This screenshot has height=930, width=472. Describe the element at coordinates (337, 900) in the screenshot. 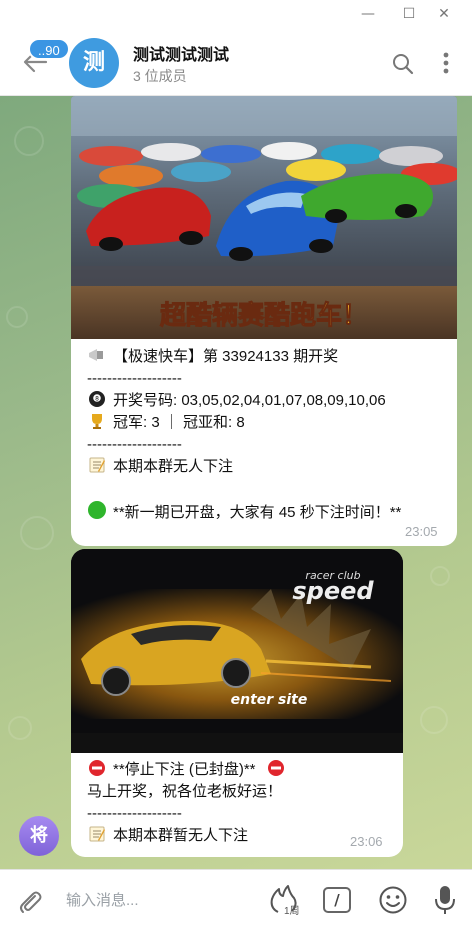

I see `command-button: /` at that location.